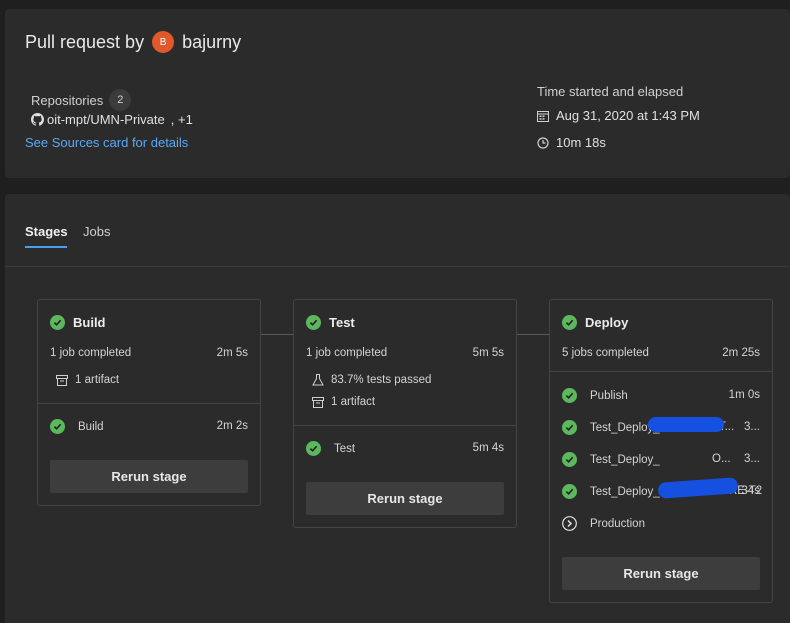 The width and height of the screenshot is (790, 623). I want to click on repositories-label: Repositories 2, so click(81, 100).